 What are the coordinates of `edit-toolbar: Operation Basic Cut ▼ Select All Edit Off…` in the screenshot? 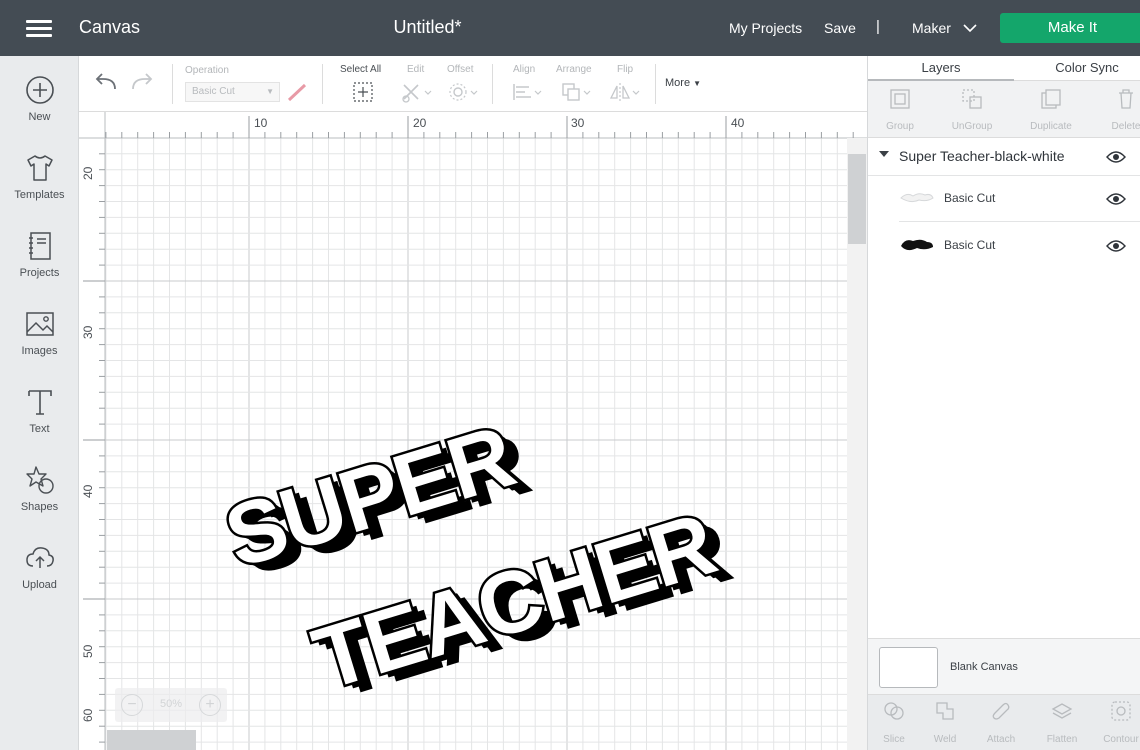 It's located at (473, 84).